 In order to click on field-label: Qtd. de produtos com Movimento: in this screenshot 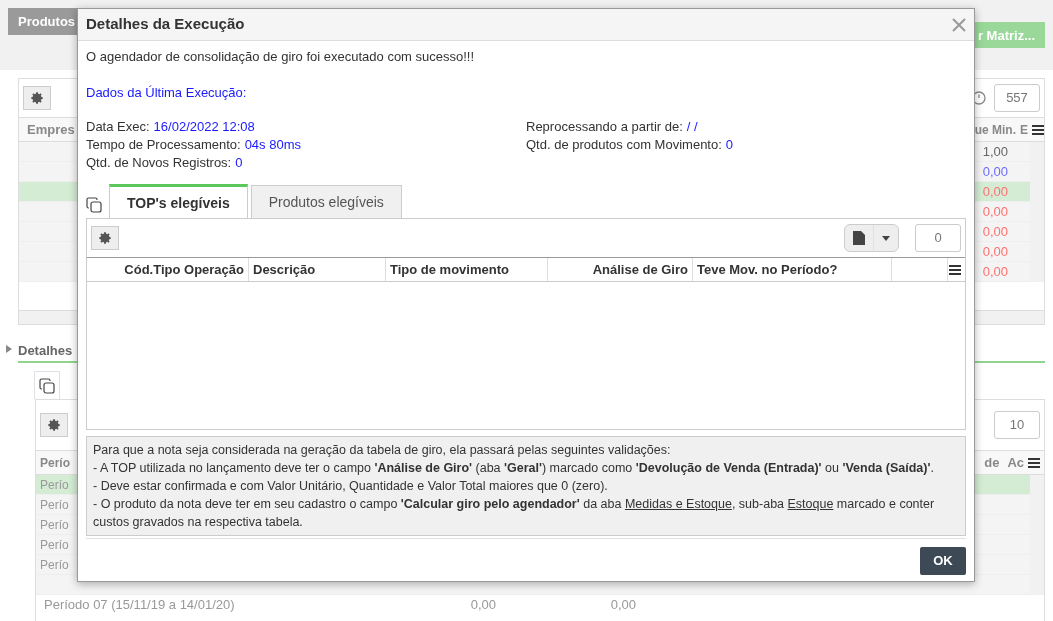, I will do `click(624, 145)`.